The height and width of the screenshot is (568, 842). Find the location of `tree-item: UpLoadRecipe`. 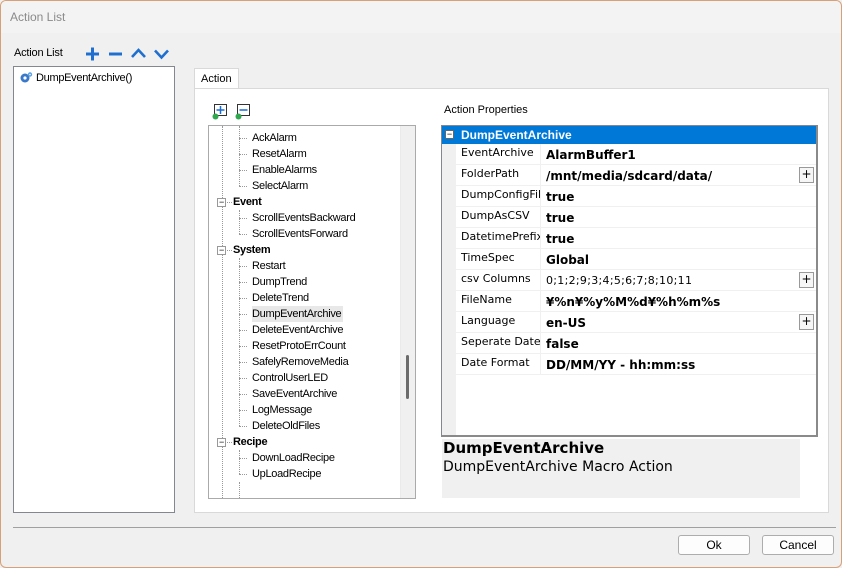

tree-item: UpLoadRecipe is located at coordinates (287, 474).